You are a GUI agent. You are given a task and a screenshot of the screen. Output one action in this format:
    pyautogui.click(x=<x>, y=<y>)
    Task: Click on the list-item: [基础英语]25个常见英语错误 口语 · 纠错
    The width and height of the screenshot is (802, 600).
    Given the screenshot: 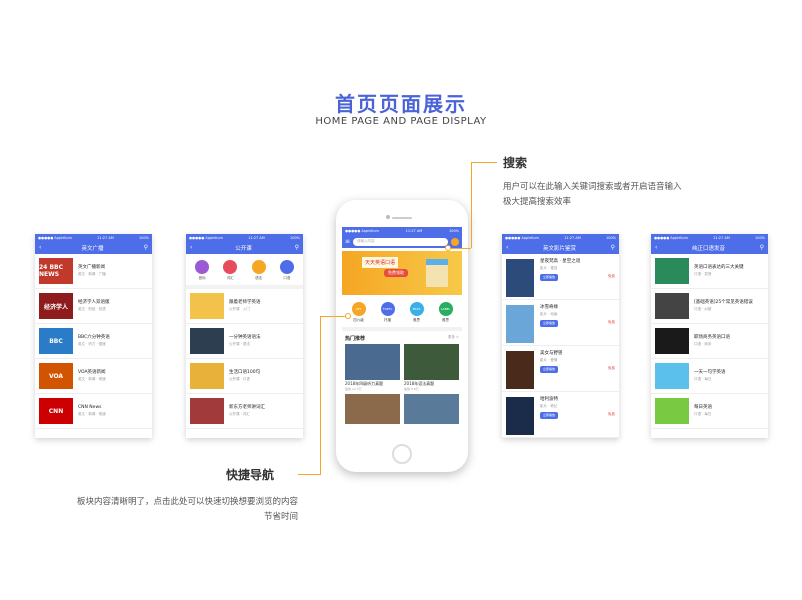 What is the action you would take?
    pyautogui.click(x=709, y=306)
    